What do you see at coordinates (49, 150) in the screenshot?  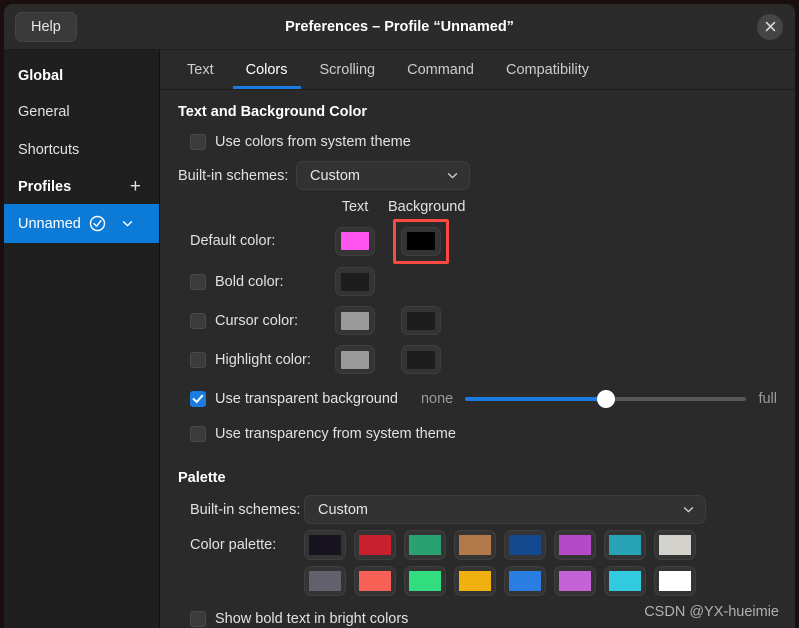 I see `sidebar-item-shortcuts-label: Shortcuts` at bounding box center [49, 150].